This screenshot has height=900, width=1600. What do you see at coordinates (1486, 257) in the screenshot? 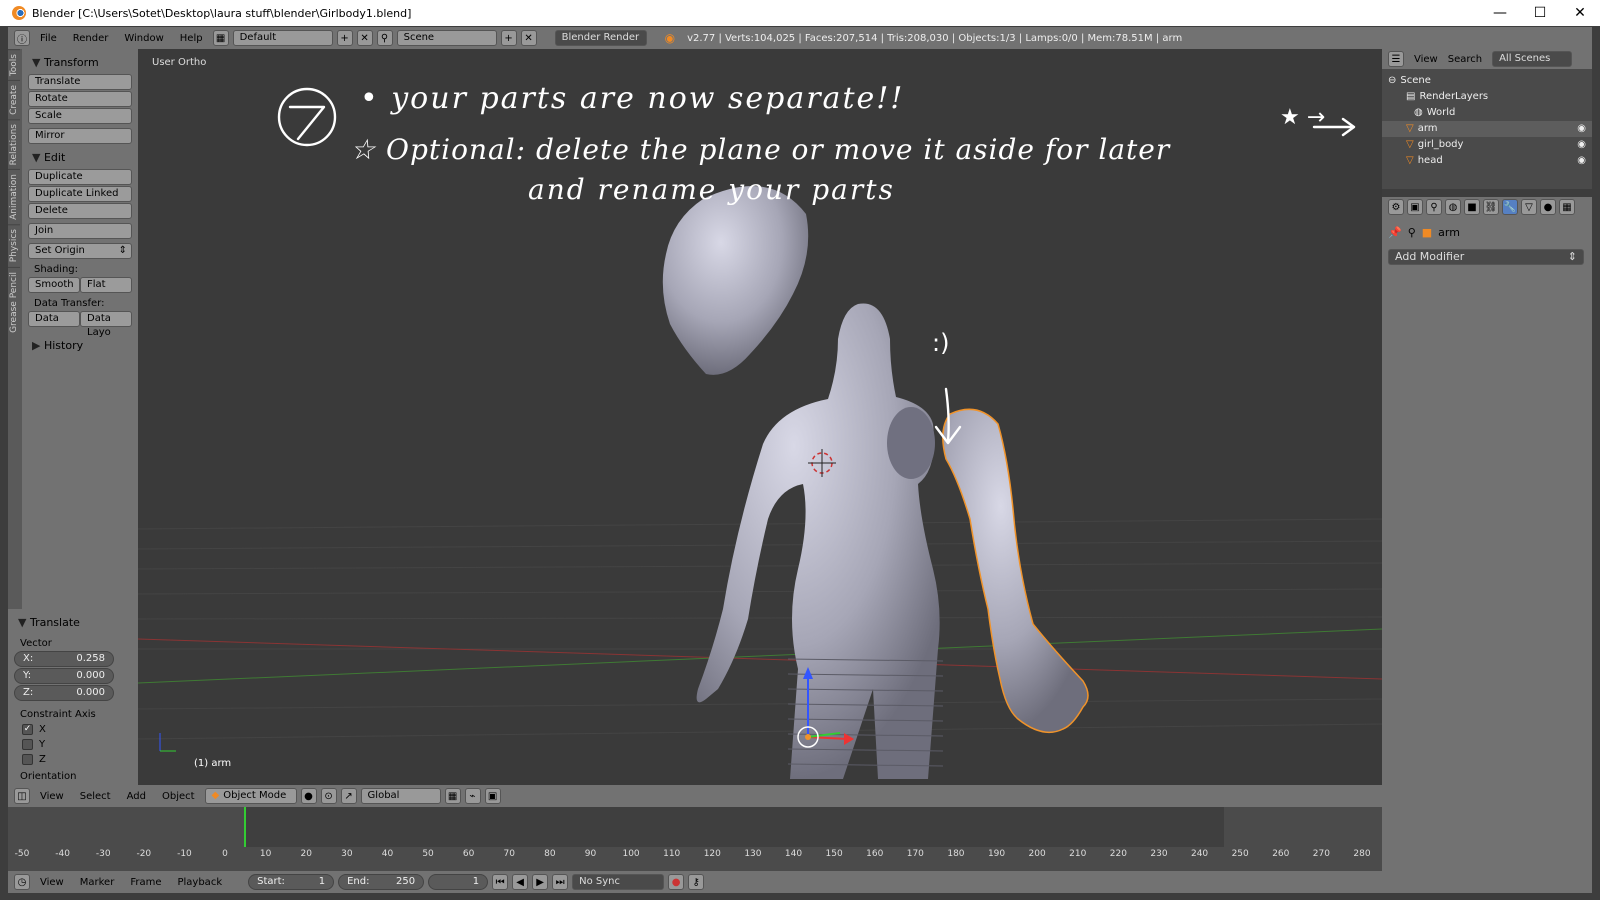
I see `add-modifier-select: Add Modifier ⇕` at bounding box center [1486, 257].